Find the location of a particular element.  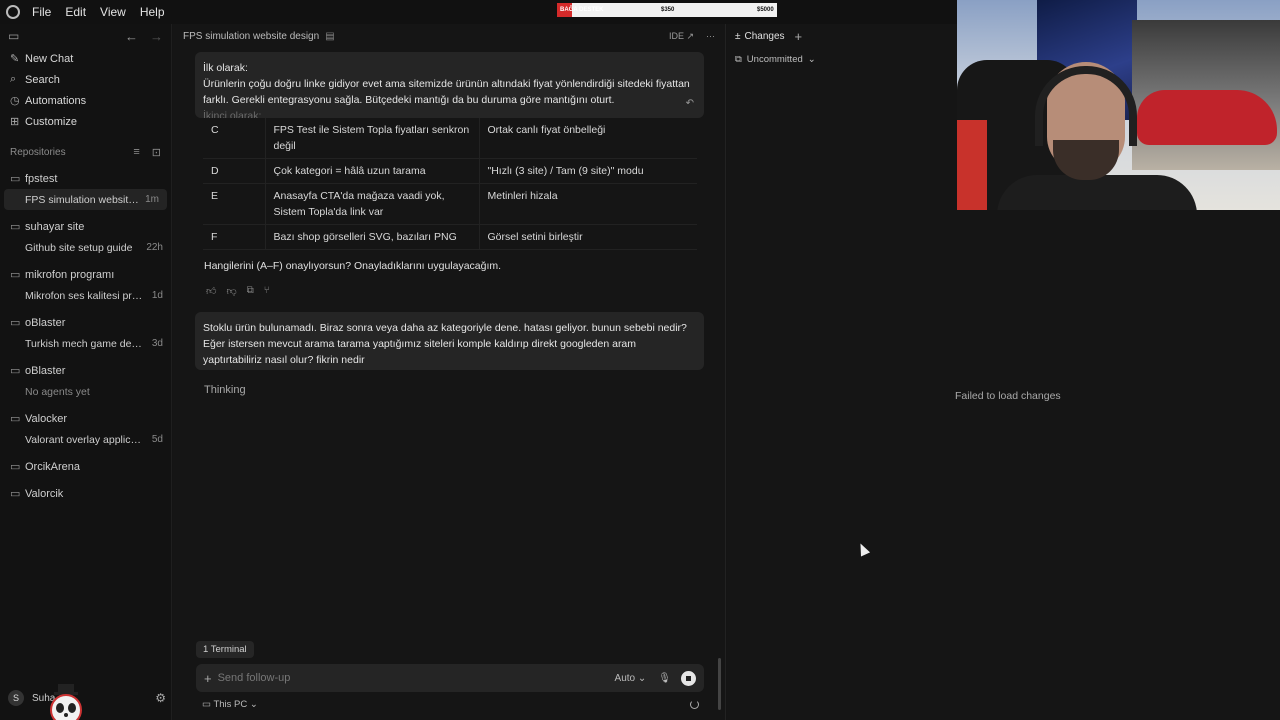

chat-label: Mikrofon ses kalitesi programı is located at coordinates (84, 295).